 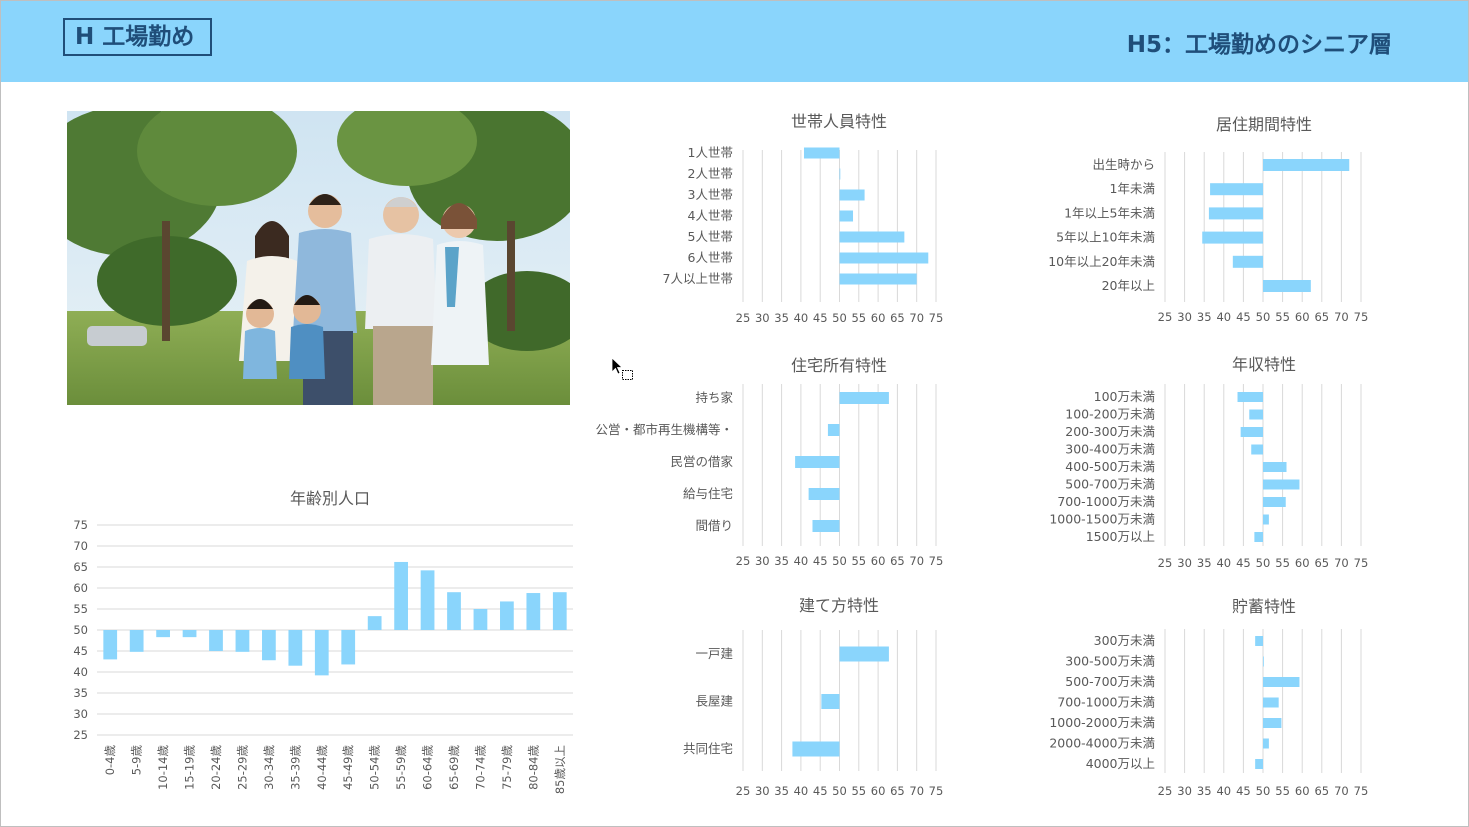 I want to click on chart-title: 世帯人員特性, so click(x=839, y=121).